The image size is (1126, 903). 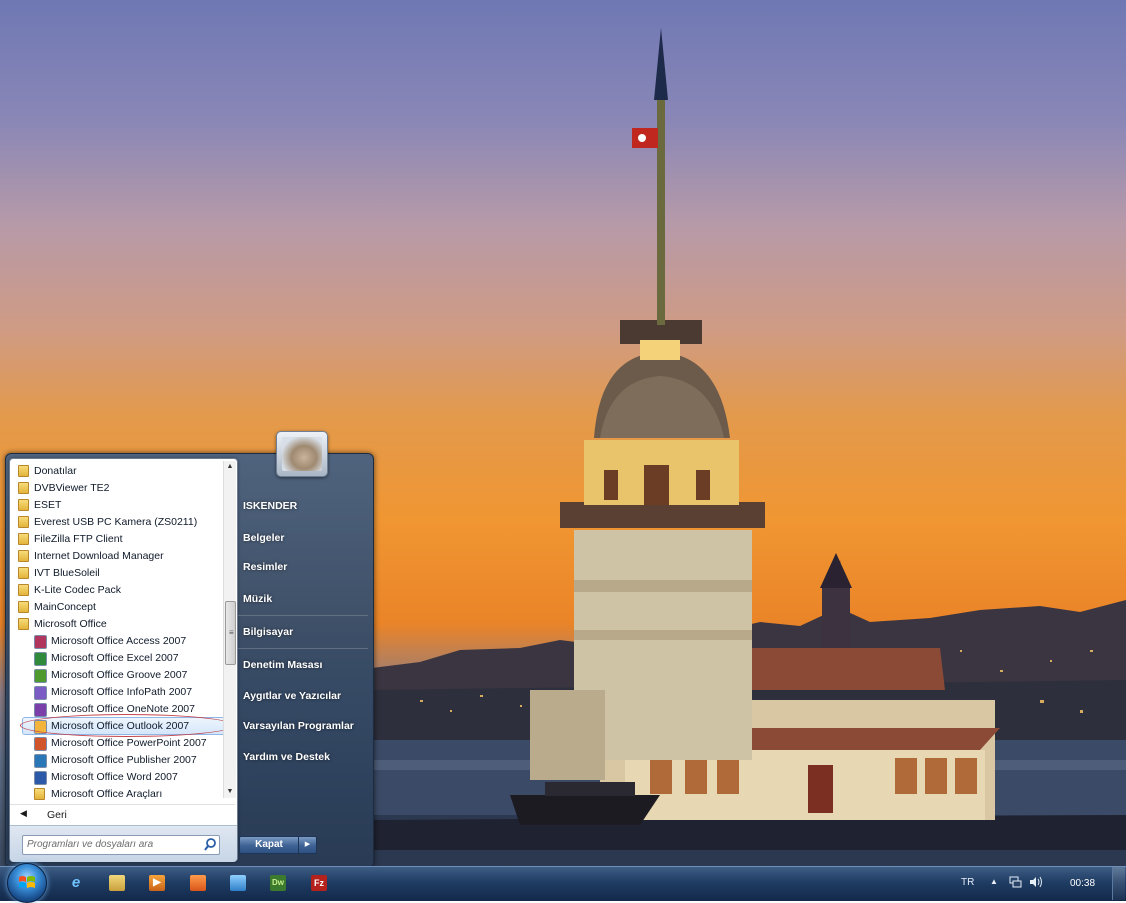 What do you see at coordinates (292, 696) in the screenshot?
I see `right-item-devices-printers: Aygıtlar ve Yazıcılar` at bounding box center [292, 696].